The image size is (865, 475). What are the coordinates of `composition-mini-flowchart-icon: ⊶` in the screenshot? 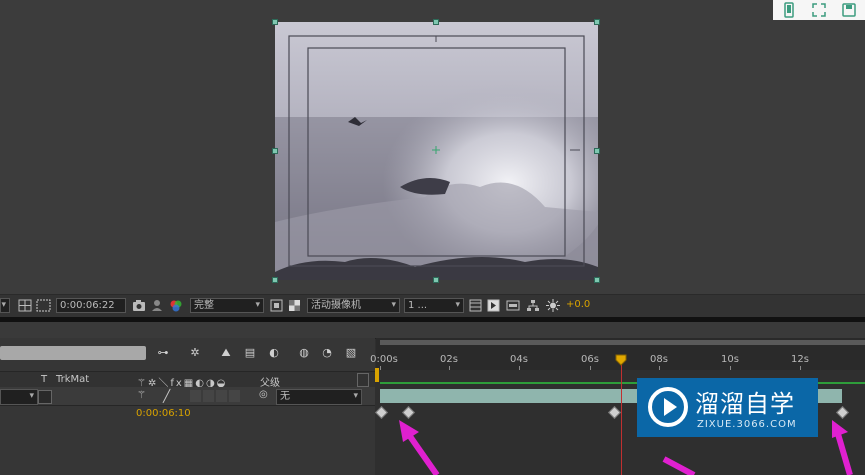 It's located at (163, 353).